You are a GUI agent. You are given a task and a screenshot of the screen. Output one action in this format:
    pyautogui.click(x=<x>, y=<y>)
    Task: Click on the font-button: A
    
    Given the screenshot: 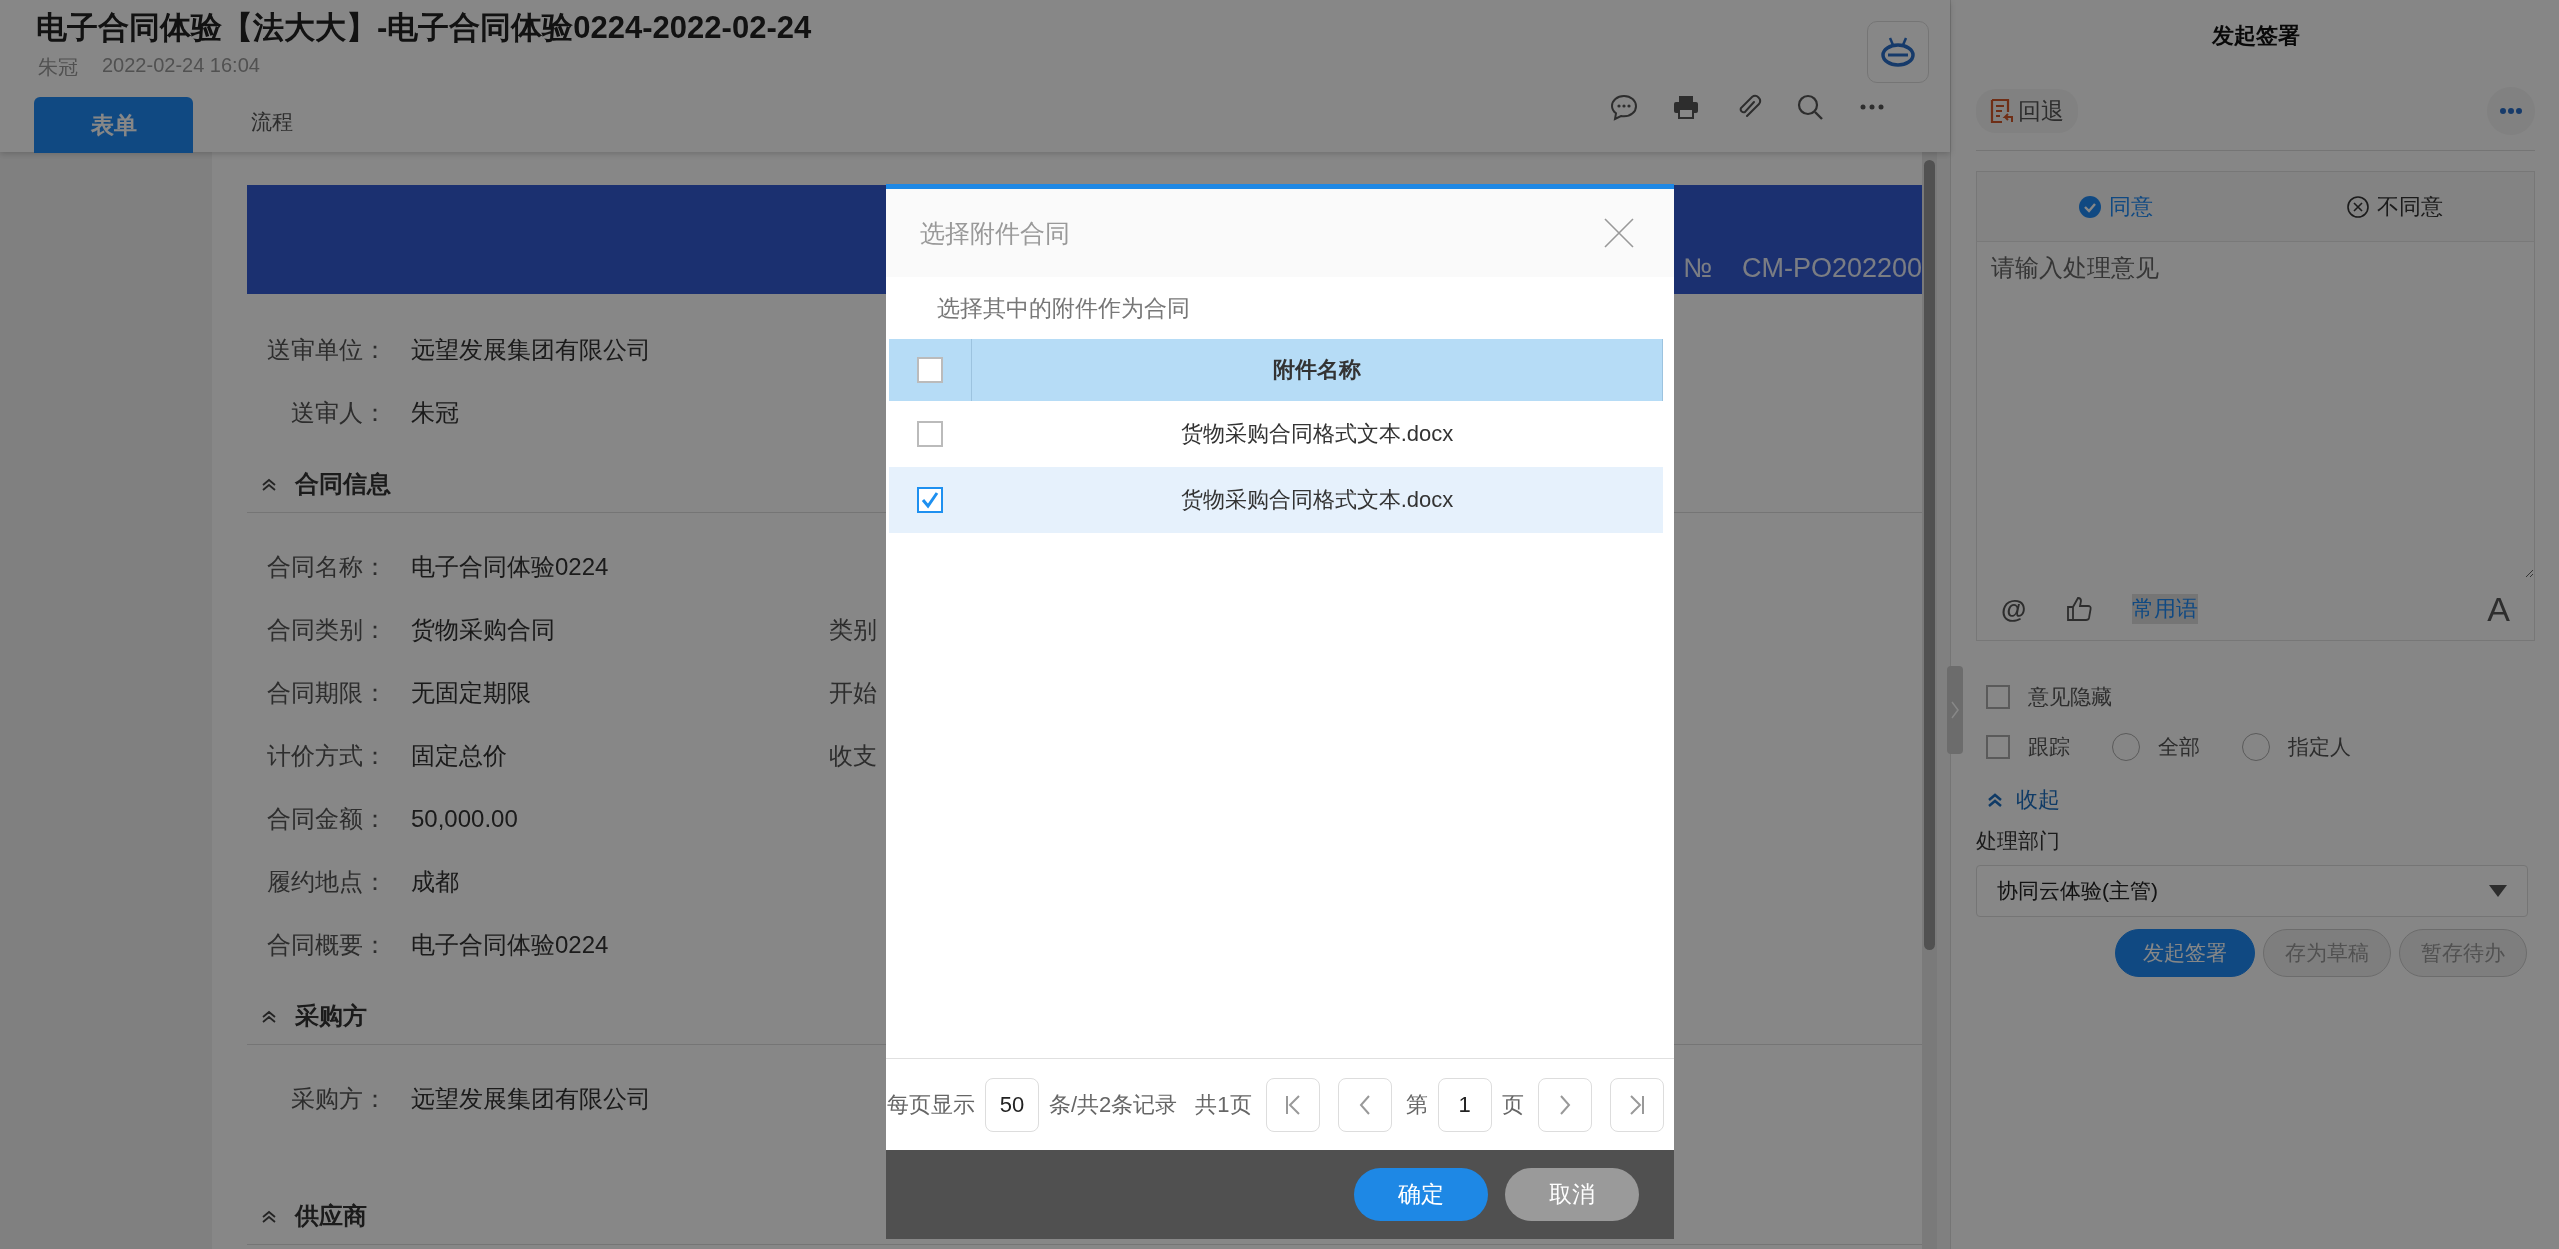 What is the action you would take?
    pyautogui.click(x=2498, y=609)
    